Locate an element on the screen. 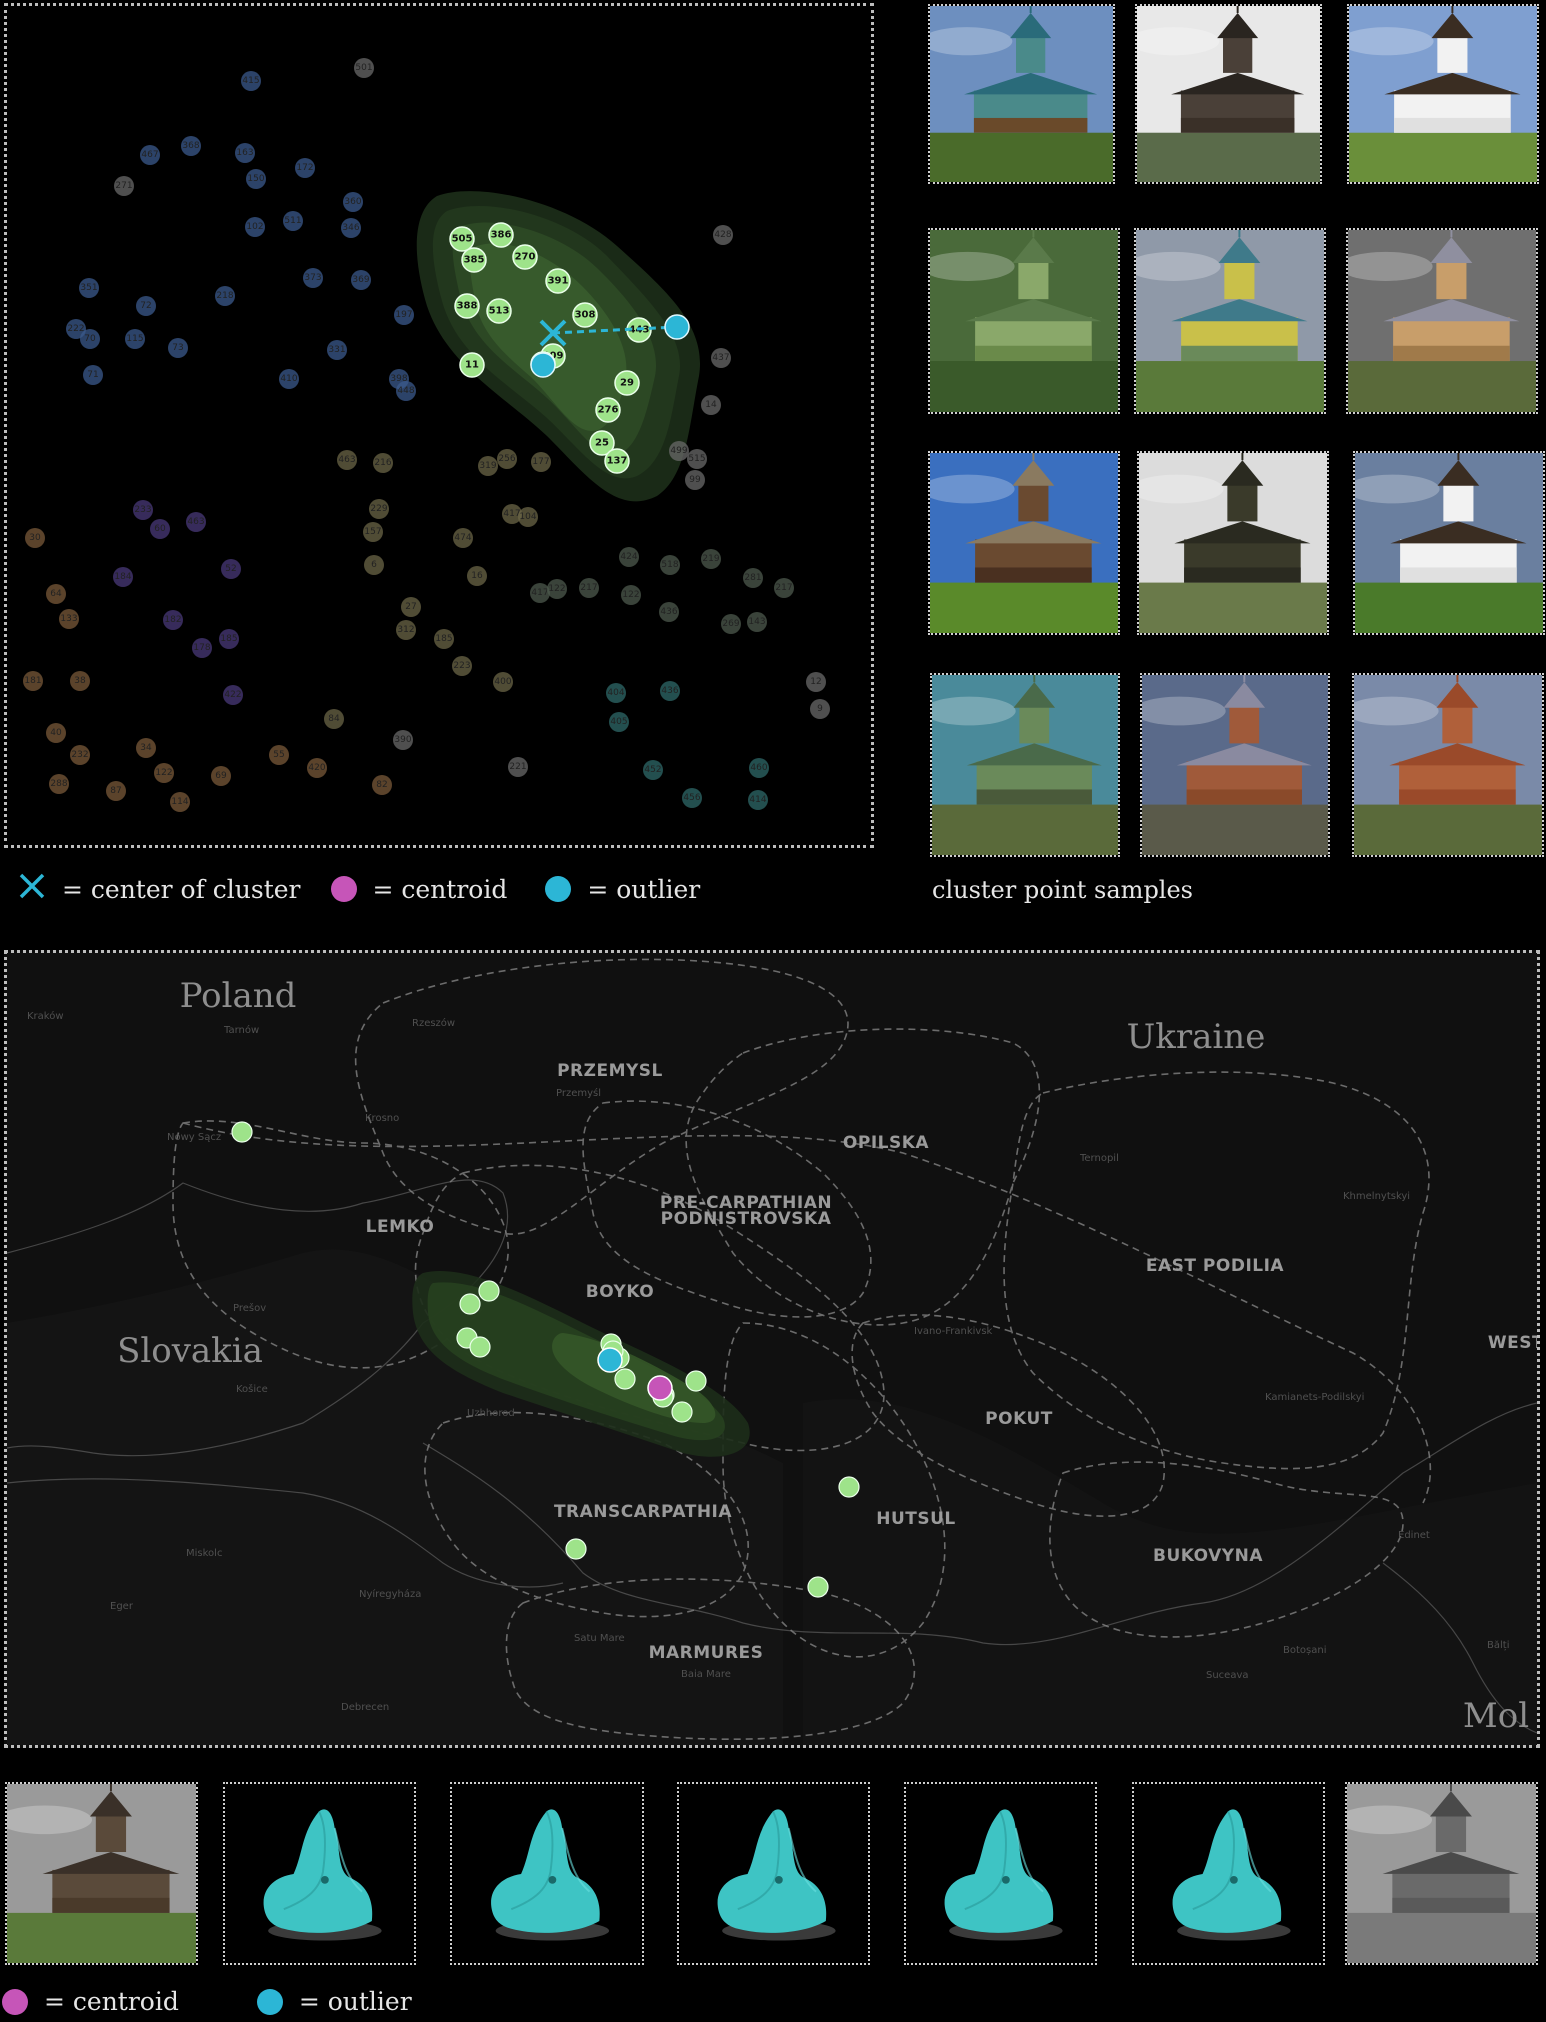 Image resolution: width=1546 pixels, height=2022 pixels. svg-text: 64 is located at coordinates (56, 594).